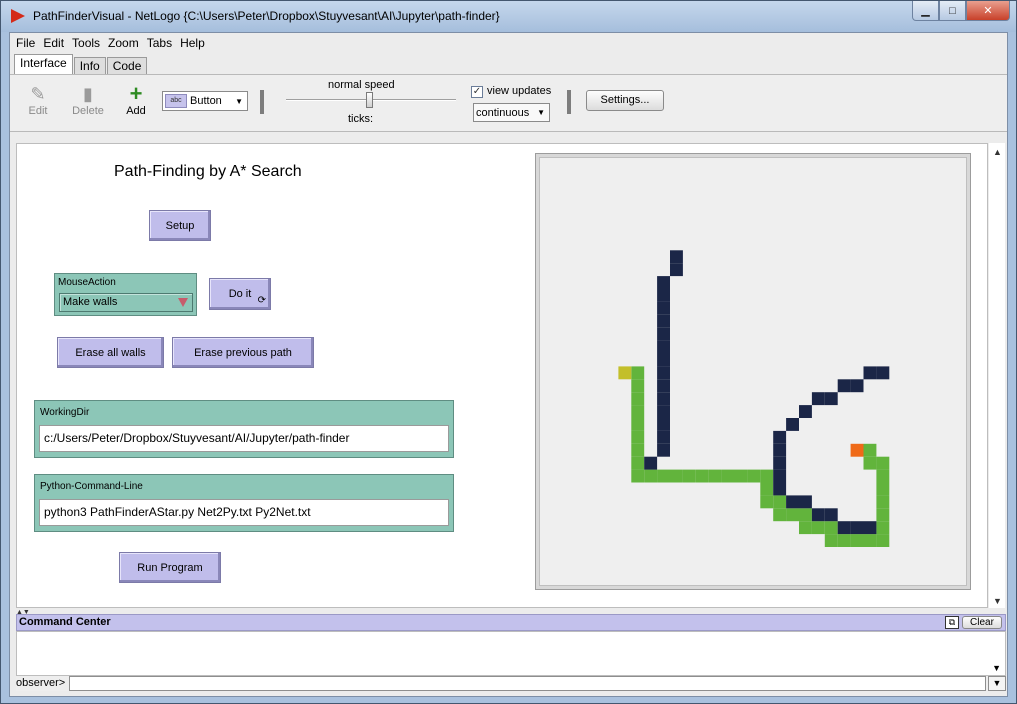 The width and height of the screenshot is (1017, 704). What do you see at coordinates (997, 375) in the screenshot?
I see `interface-scrollbar: ▲ ▼` at bounding box center [997, 375].